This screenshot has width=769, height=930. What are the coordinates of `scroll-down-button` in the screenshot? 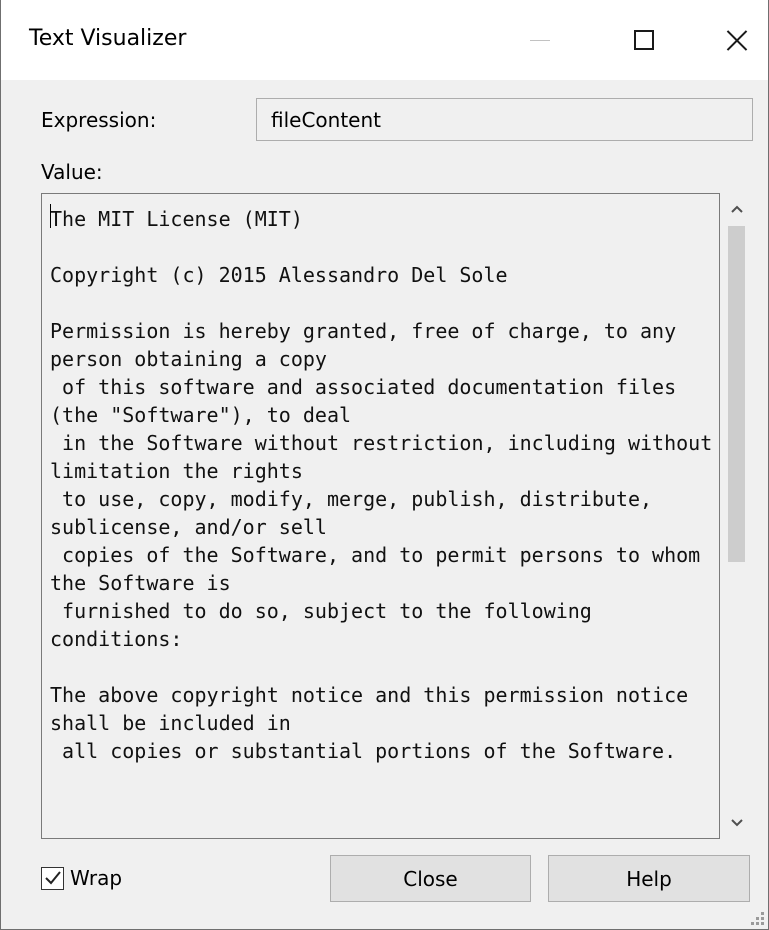 It's located at (736, 823).